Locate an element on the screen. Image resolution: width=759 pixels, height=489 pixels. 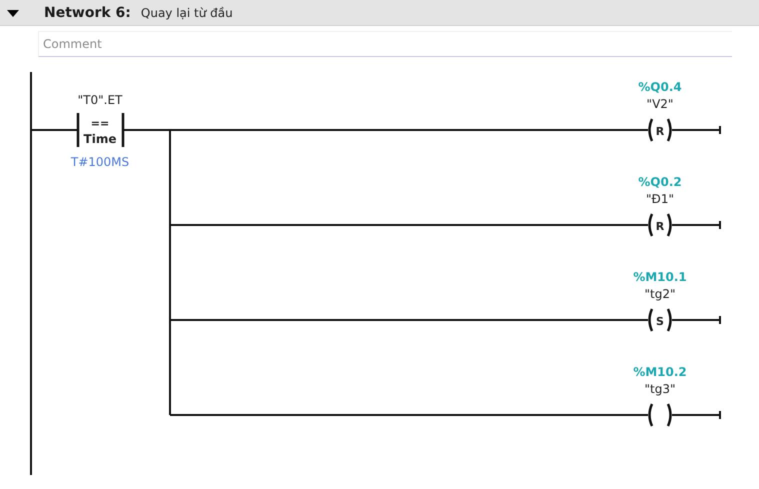
network-title: Quay lại từ đầu is located at coordinates (186, 13).